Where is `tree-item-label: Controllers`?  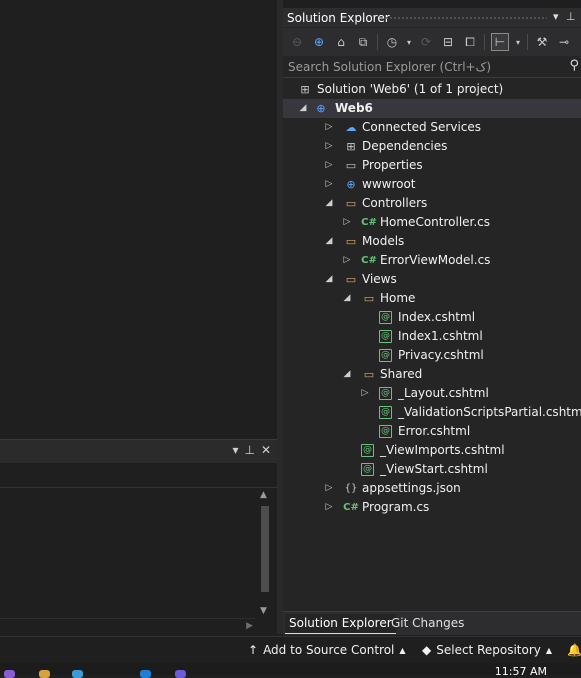 tree-item-label: Controllers is located at coordinates (395, 203).